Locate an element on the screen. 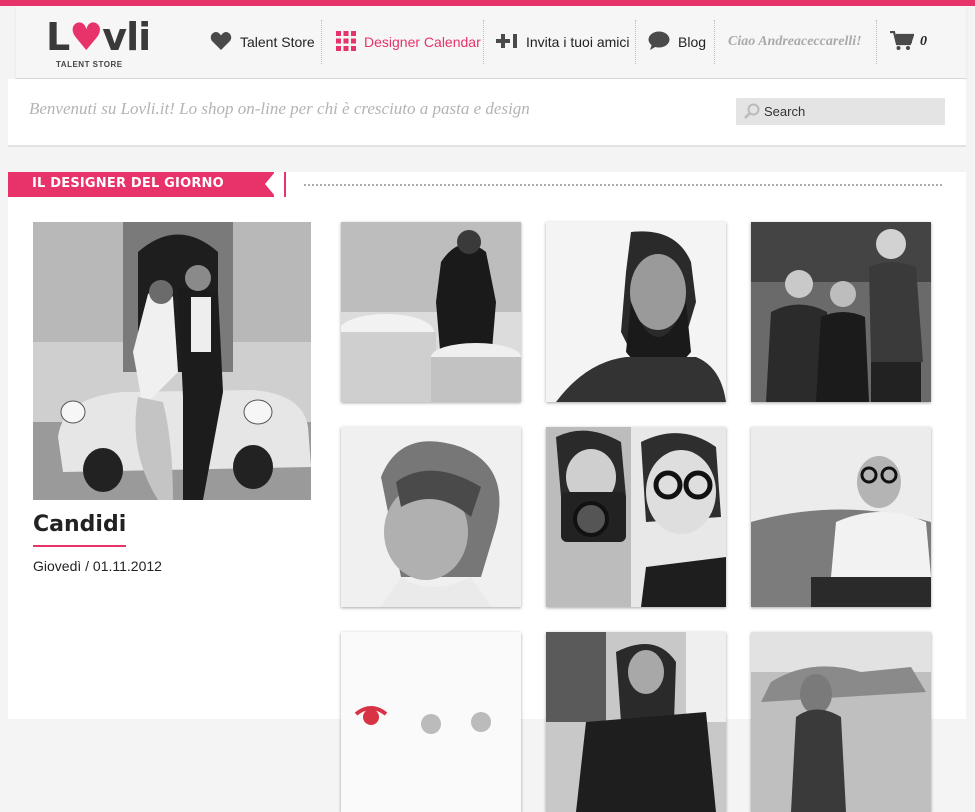  speech-bubble-icon is located at coordinates (659, 42).